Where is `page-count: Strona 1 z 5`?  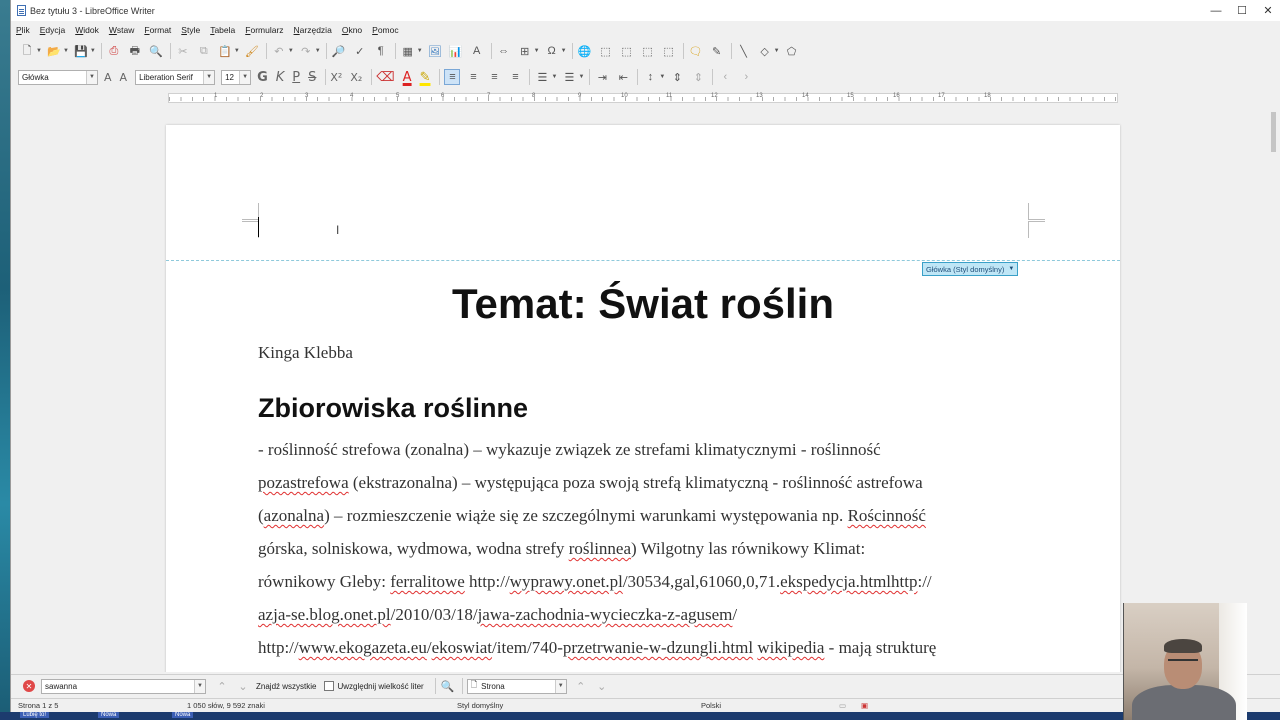
page-count: Strona 1 z 5 is located at coordinates (38, 705).